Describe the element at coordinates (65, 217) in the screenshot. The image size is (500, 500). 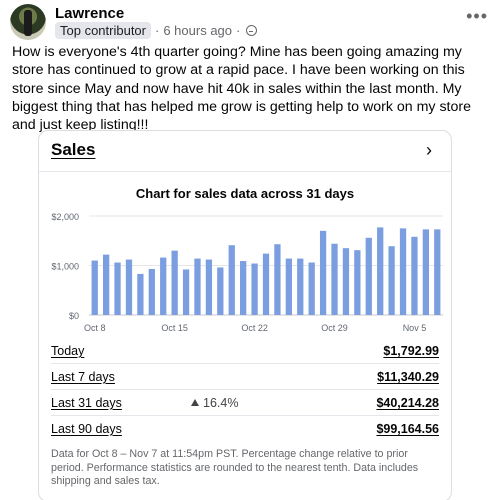
I see `y-tick-label: $2,000` at that location.